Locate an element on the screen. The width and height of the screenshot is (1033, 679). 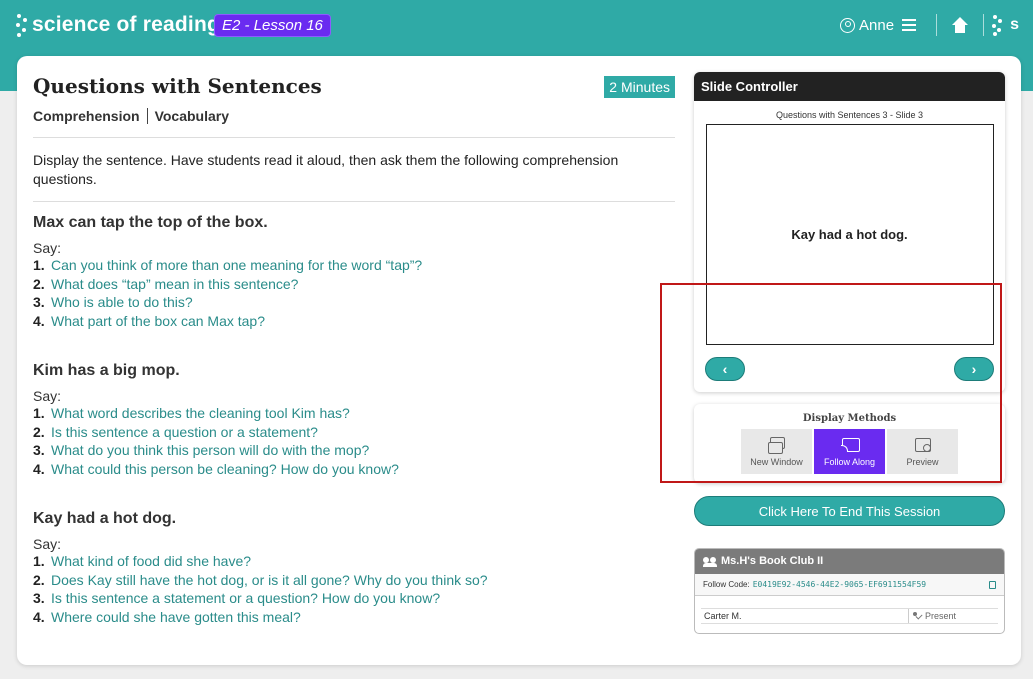
sentence-heading: Max can tap the top of the box. is located at coordinates (150, 222).